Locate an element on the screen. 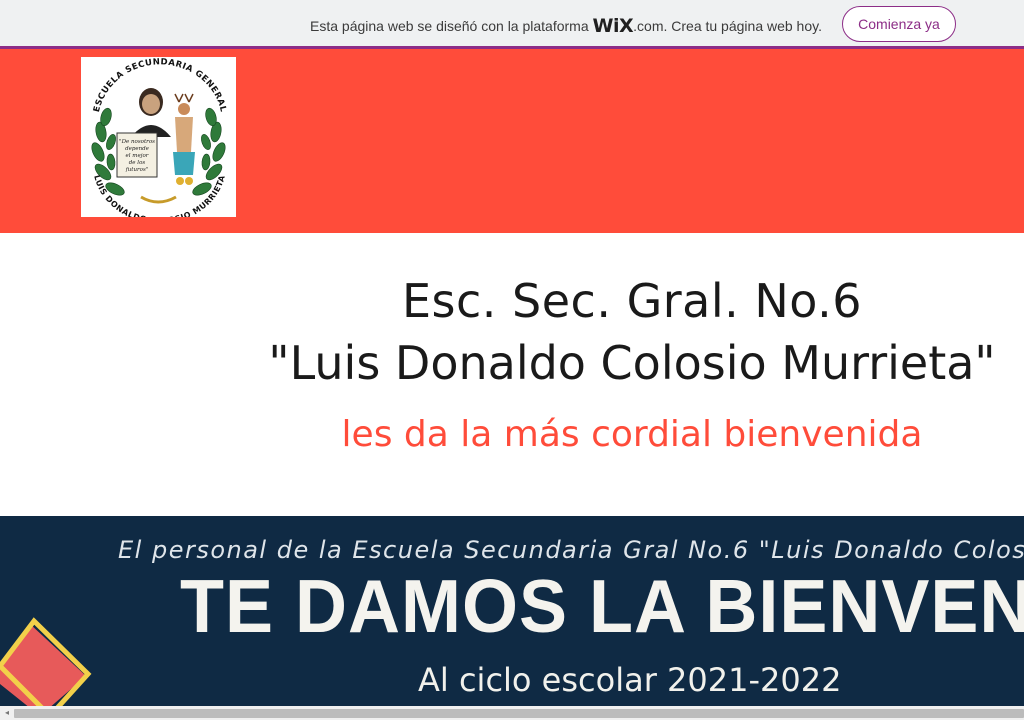 The height and width of the screenshot is (720, 1024). banner-school-year: Al ciclo escolar 2021-2022 is located at coordinates (630, 680).